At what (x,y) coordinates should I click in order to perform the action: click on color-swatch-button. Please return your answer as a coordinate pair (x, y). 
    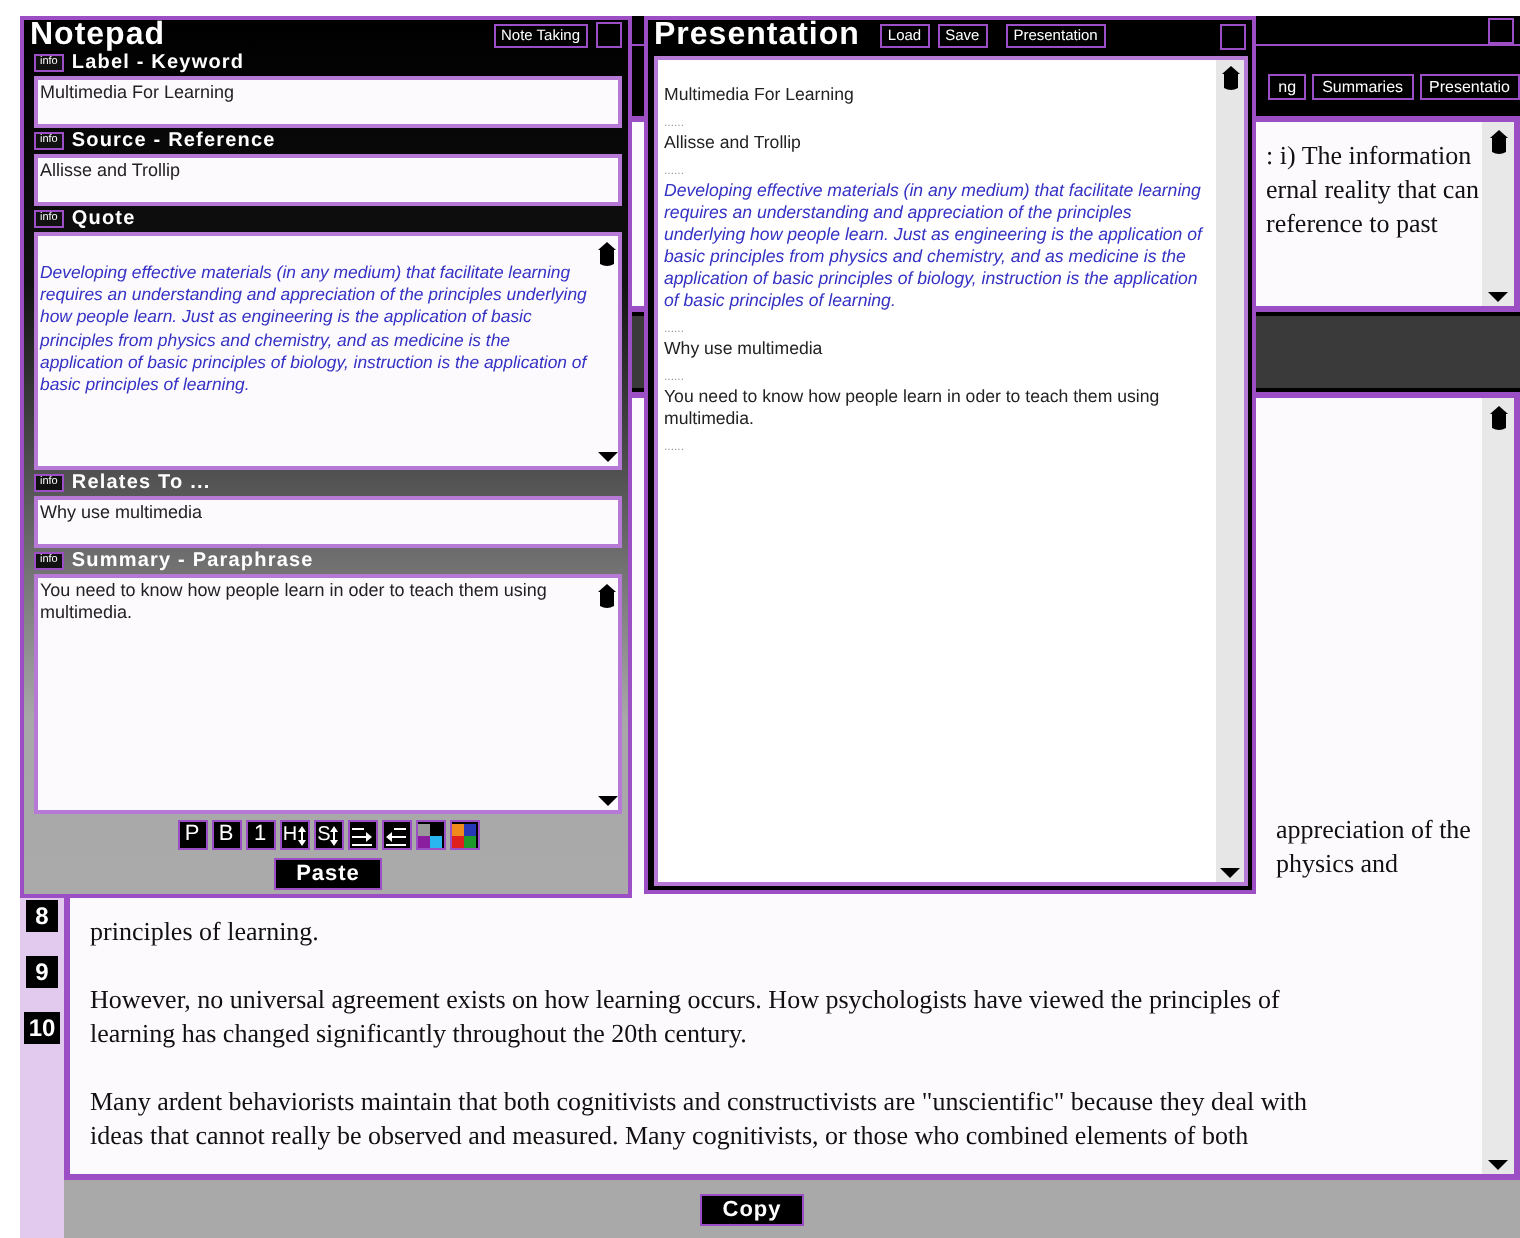
    Looking at the image, I should click on (430, 835).